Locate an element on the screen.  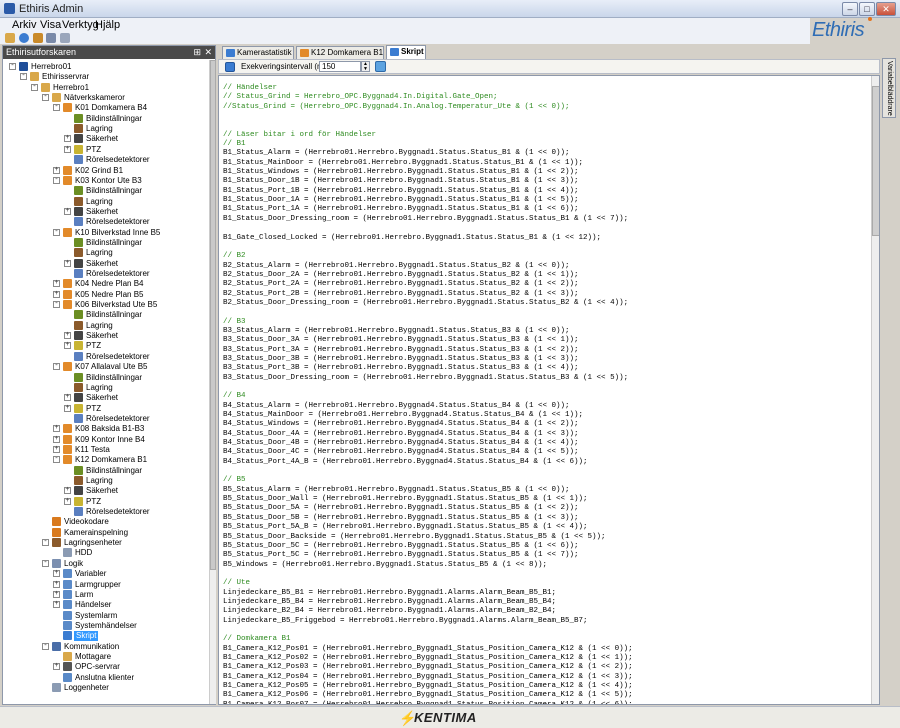
camera-icon is located at coordinates (67, 305).